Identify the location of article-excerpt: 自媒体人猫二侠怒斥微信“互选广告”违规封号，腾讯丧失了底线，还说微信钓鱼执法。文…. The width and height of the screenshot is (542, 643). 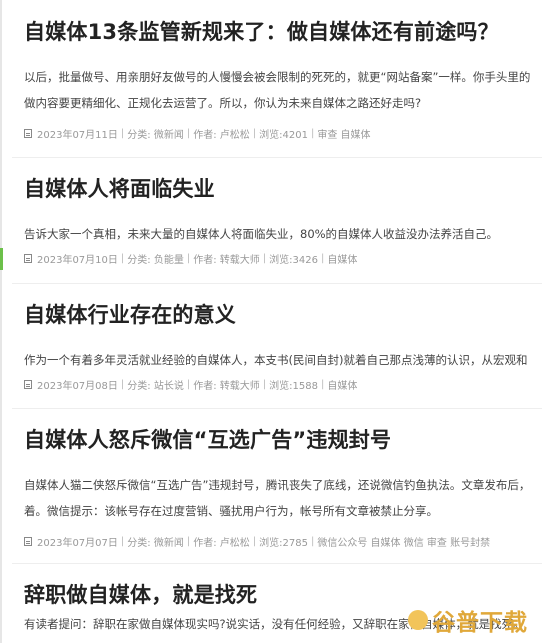
(283, 498).